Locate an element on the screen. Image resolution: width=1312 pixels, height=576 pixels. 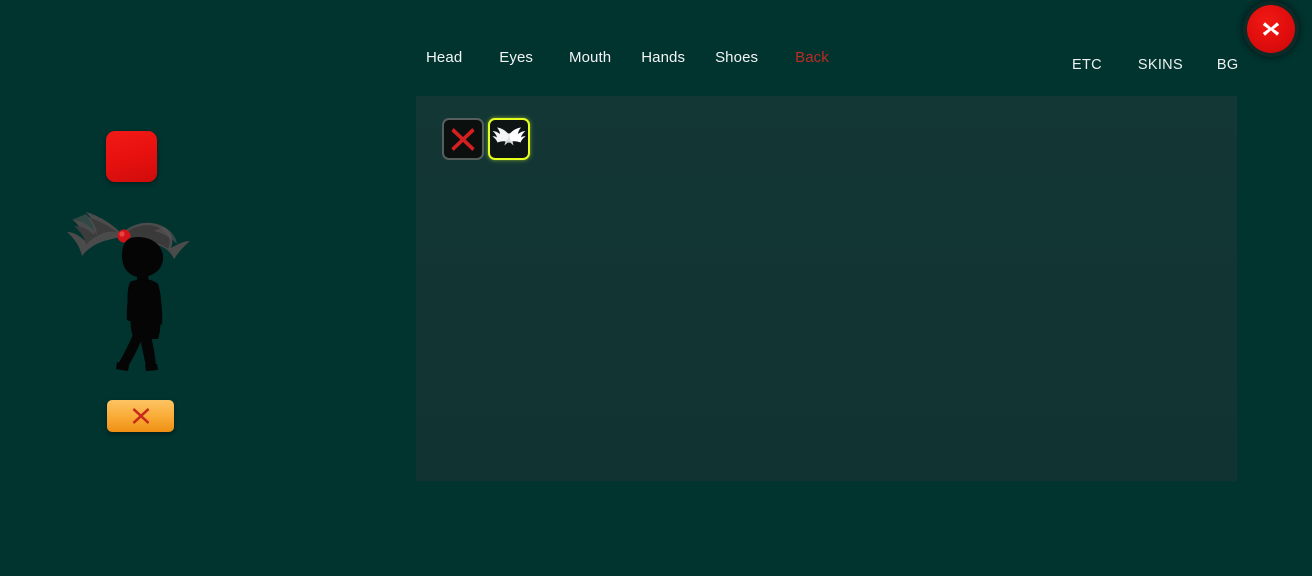
stick-figure-avatar is located at coordinates (128, 291).